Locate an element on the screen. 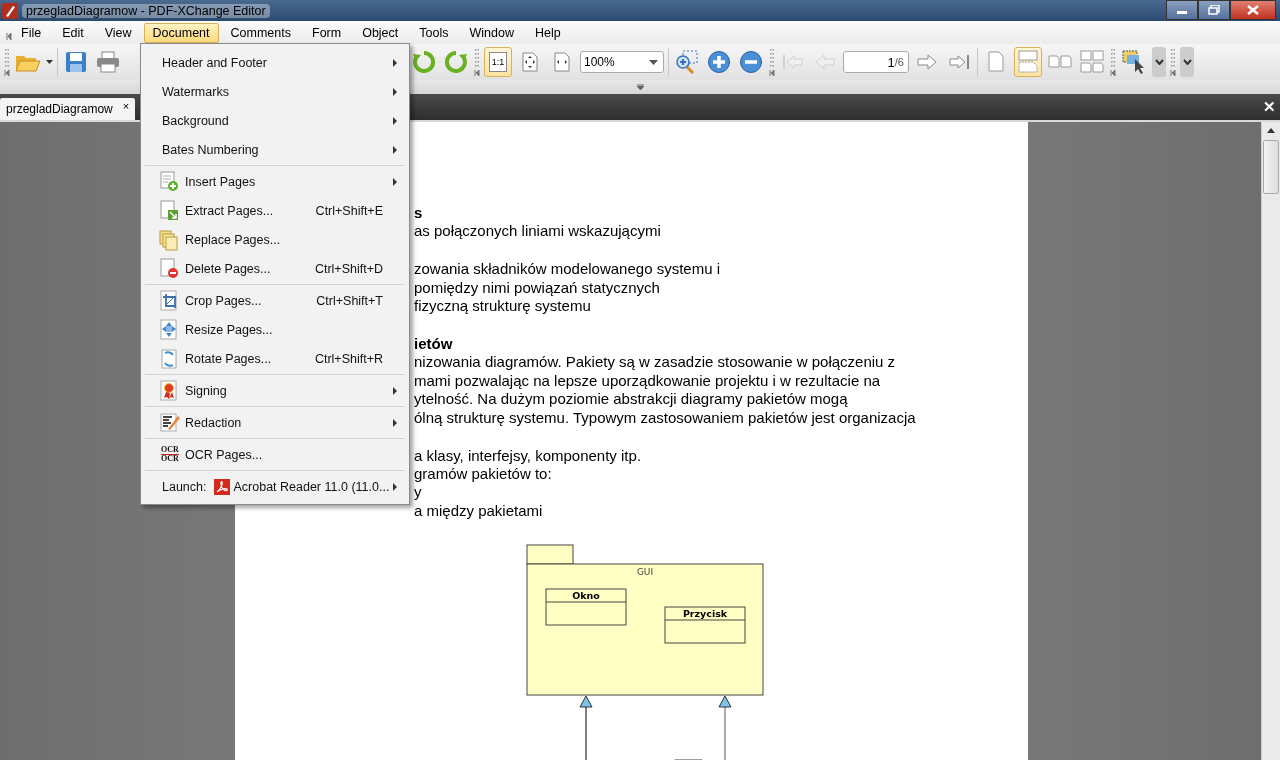  body-text: pomiędzy nimi powiązań statycznych is located at coordinates (537, 288).